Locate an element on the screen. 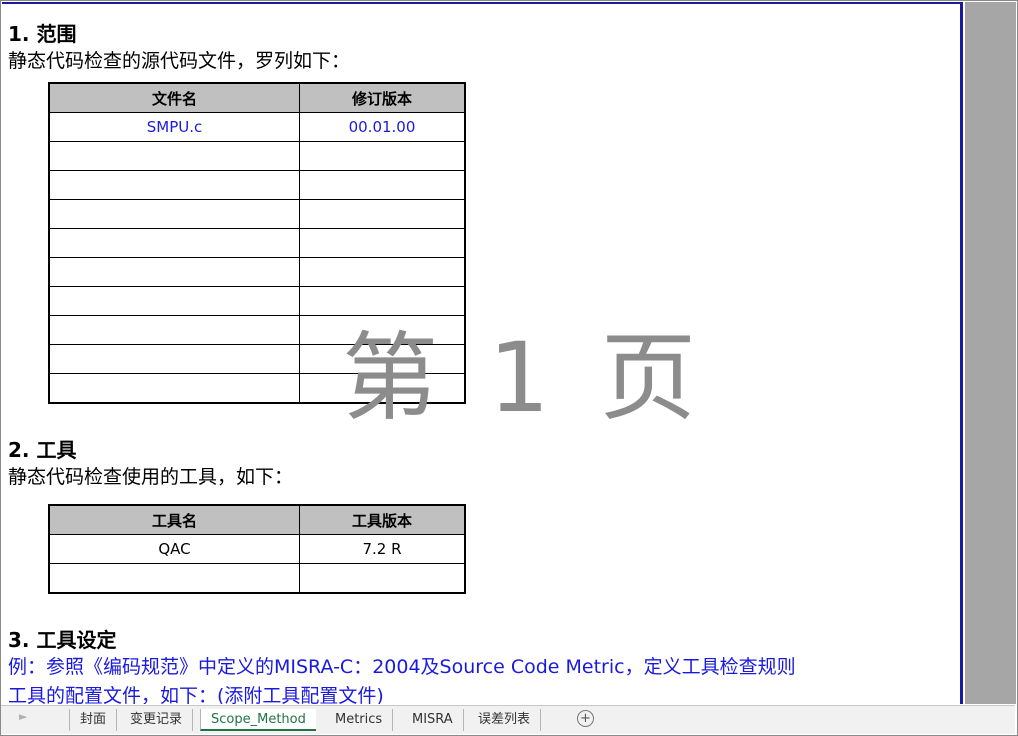  cell-revision: 00.01.00 is located at coordinates (382, 127).